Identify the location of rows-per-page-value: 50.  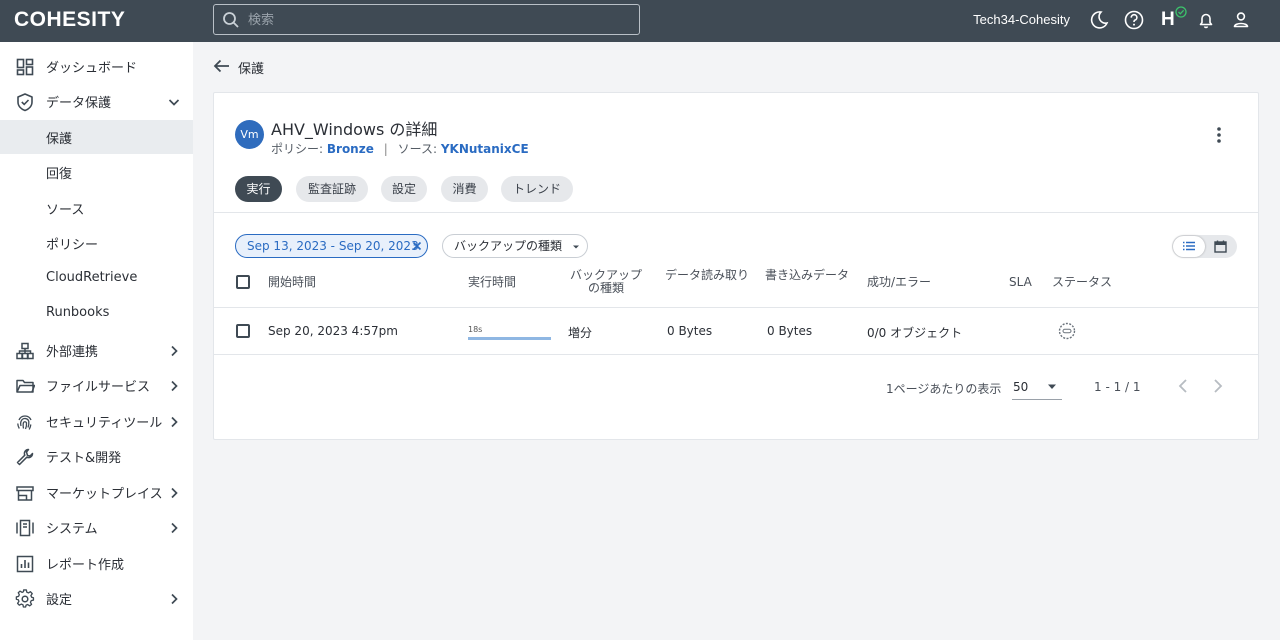
(1021, 387).